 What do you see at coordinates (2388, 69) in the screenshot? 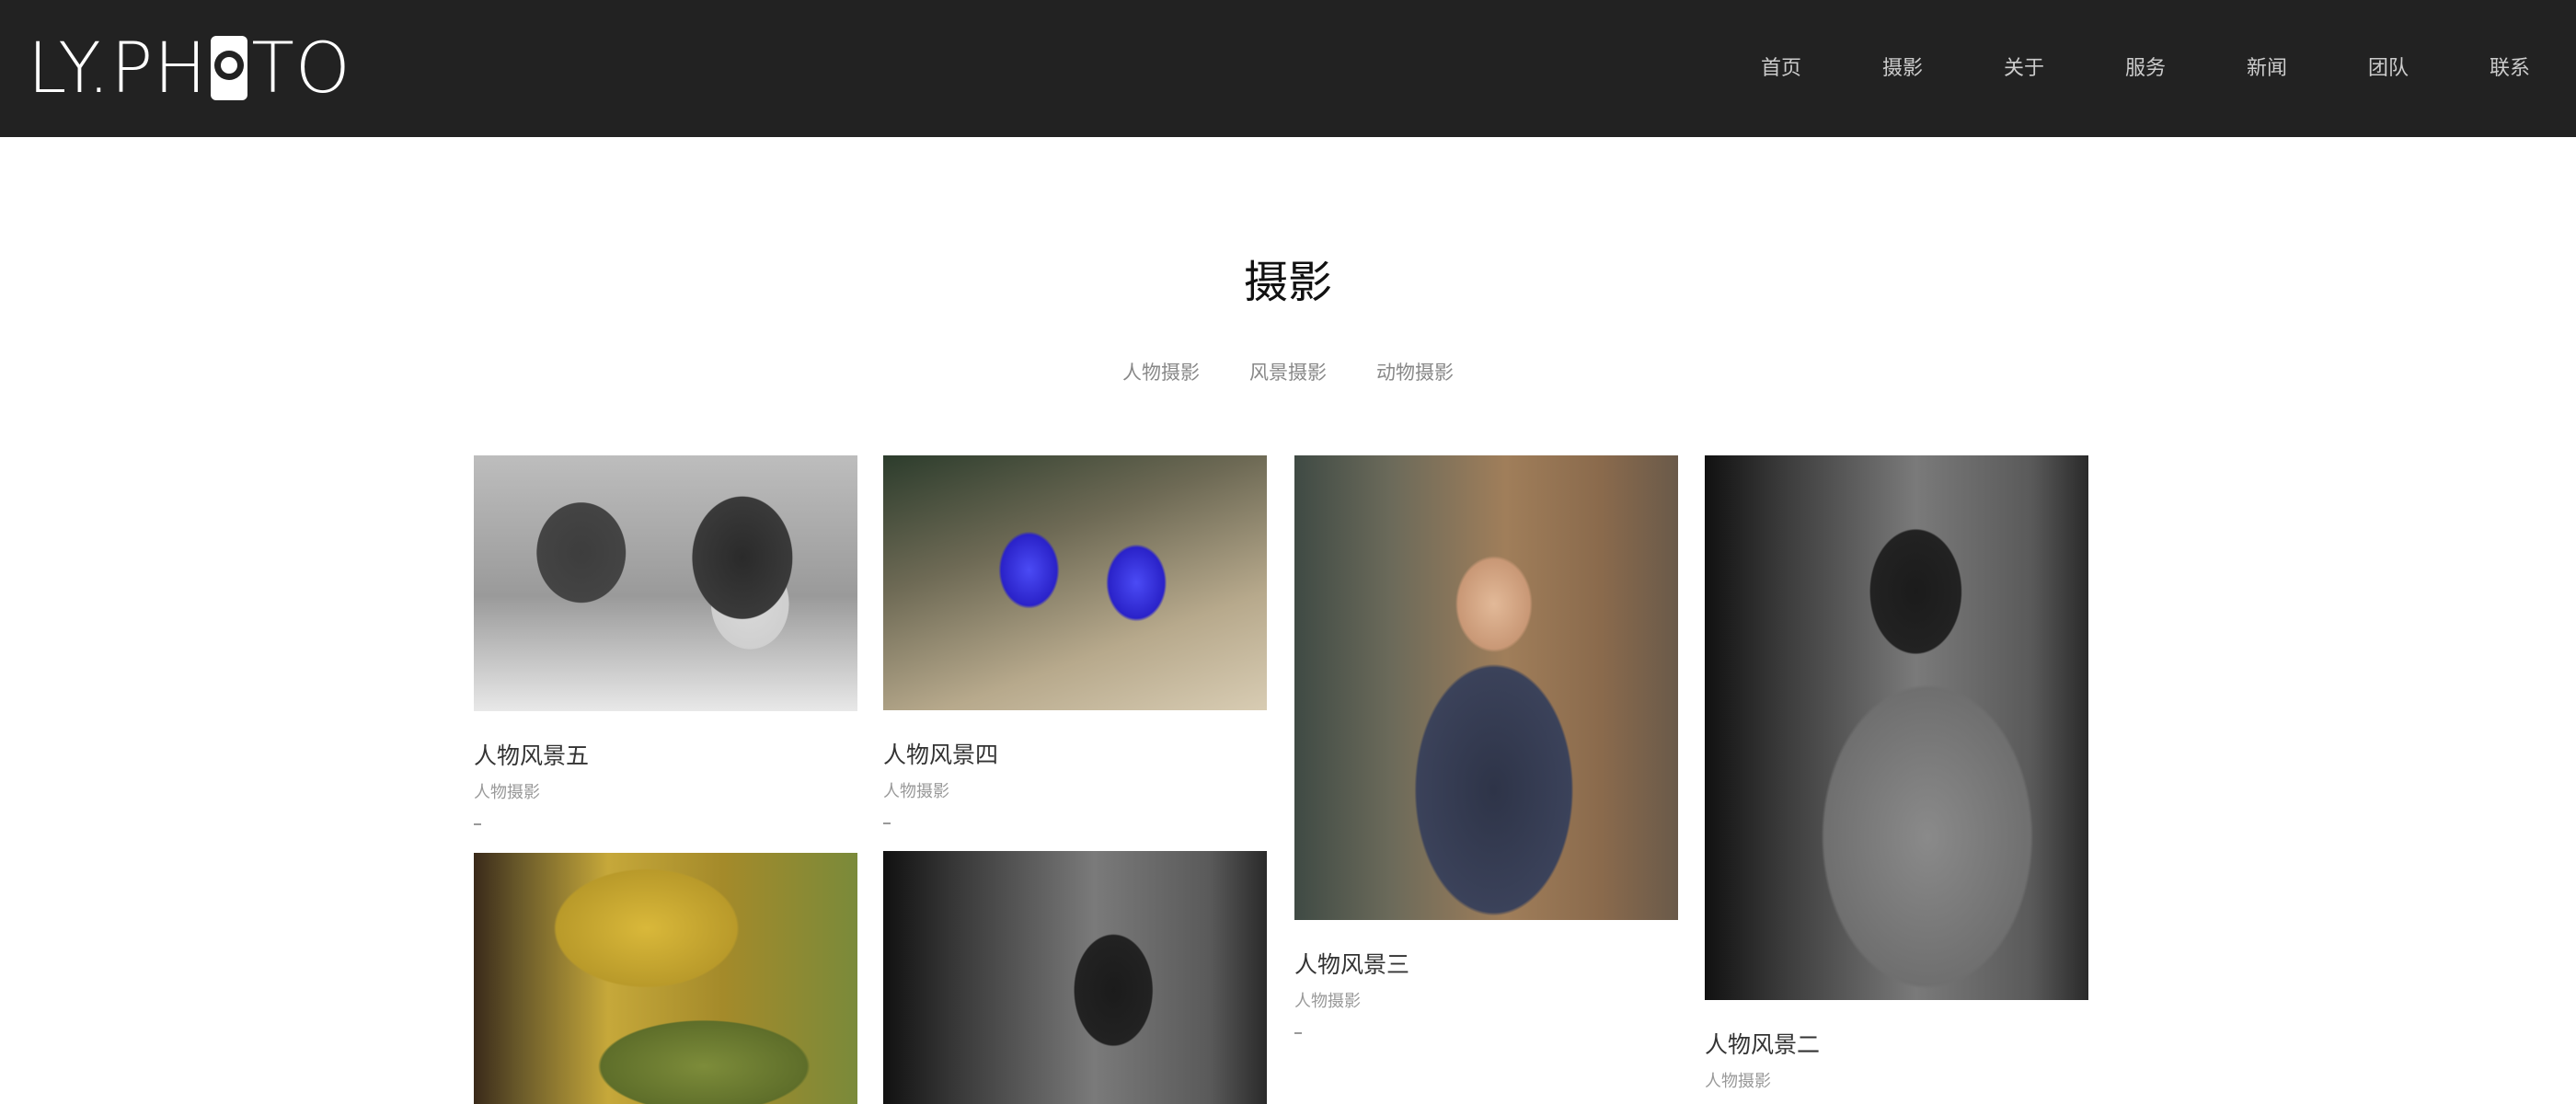
I see `nav-item-team: 团队` at bounding box center [2388, 69].